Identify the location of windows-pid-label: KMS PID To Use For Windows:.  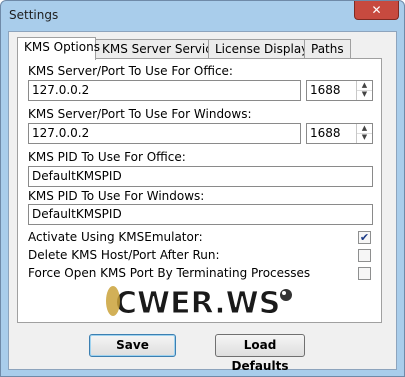
(116, 196).